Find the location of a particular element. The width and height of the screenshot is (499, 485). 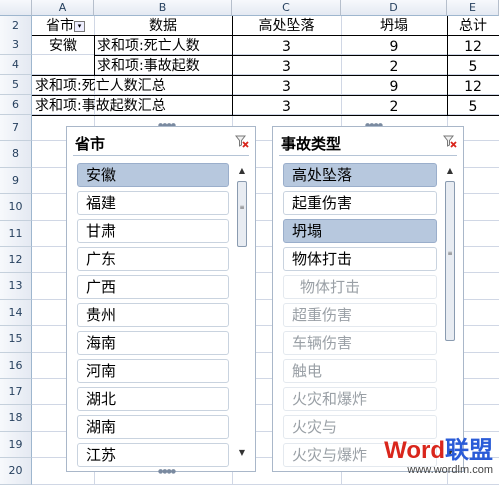

scroll-down-arrow: ▼ is located at coordinates (242, 453).